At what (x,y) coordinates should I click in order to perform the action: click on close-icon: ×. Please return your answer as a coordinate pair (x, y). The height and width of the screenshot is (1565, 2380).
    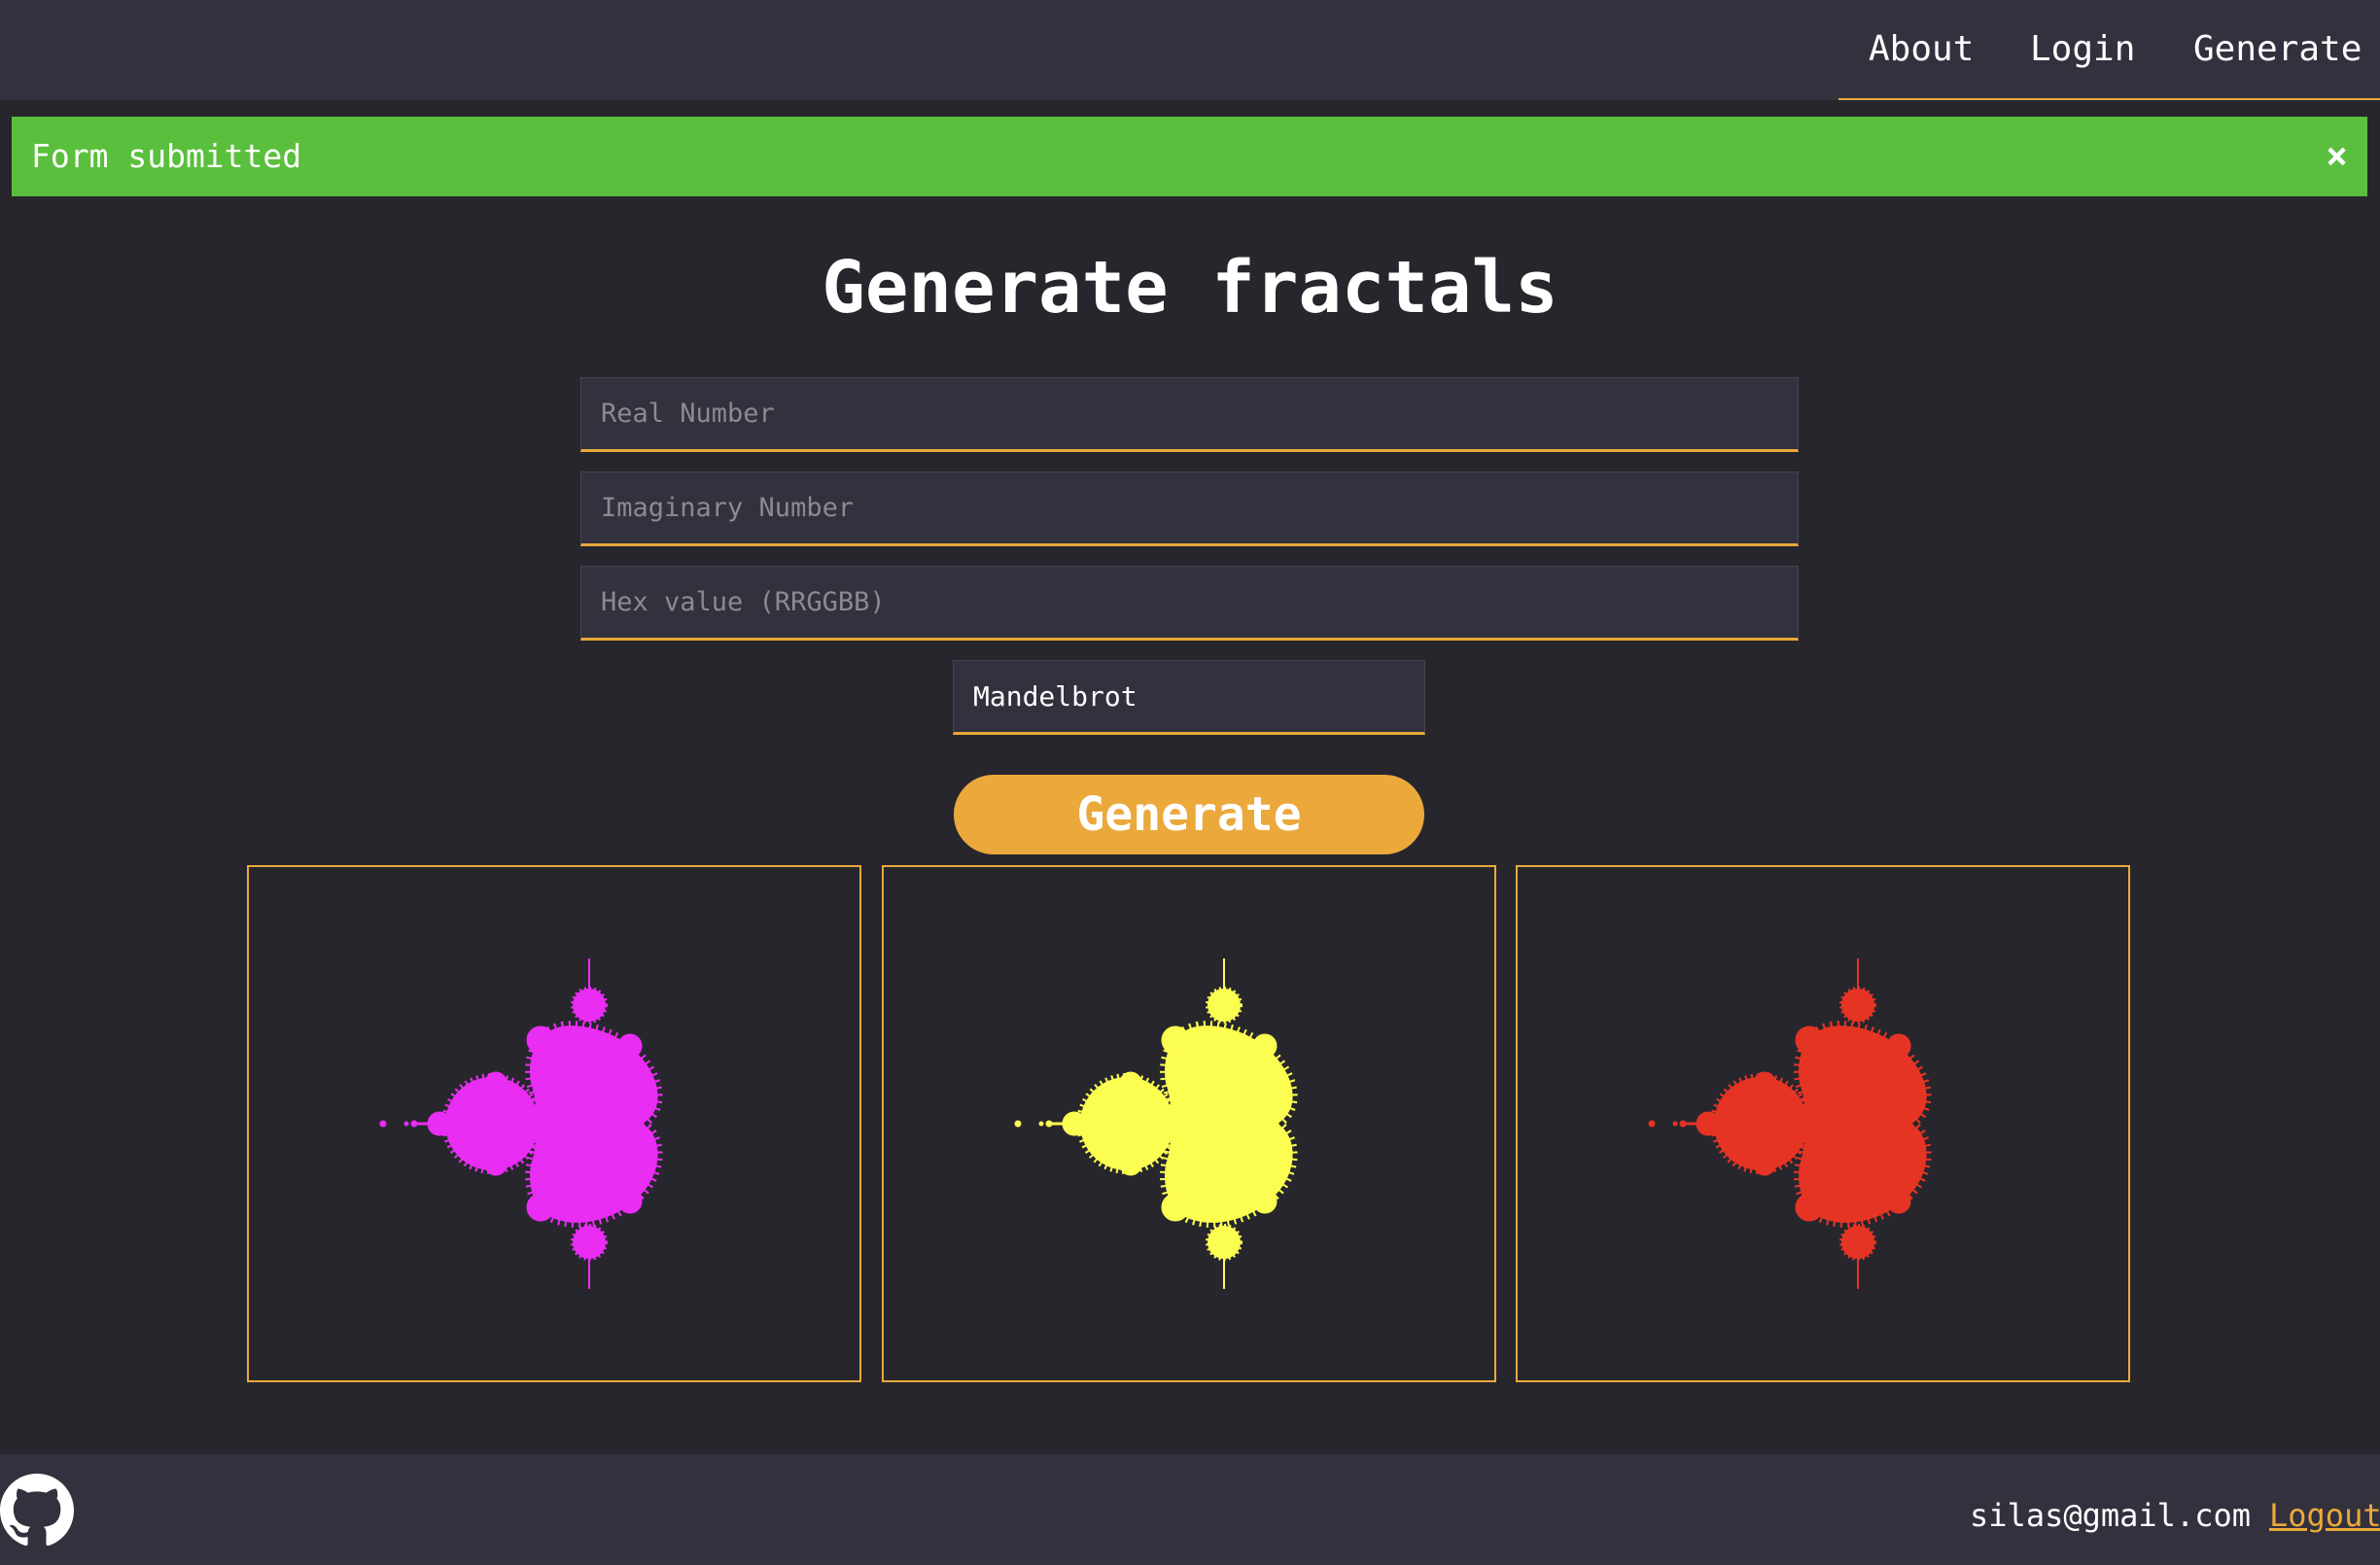
    Looking at the image, I should click on (2337, 155).